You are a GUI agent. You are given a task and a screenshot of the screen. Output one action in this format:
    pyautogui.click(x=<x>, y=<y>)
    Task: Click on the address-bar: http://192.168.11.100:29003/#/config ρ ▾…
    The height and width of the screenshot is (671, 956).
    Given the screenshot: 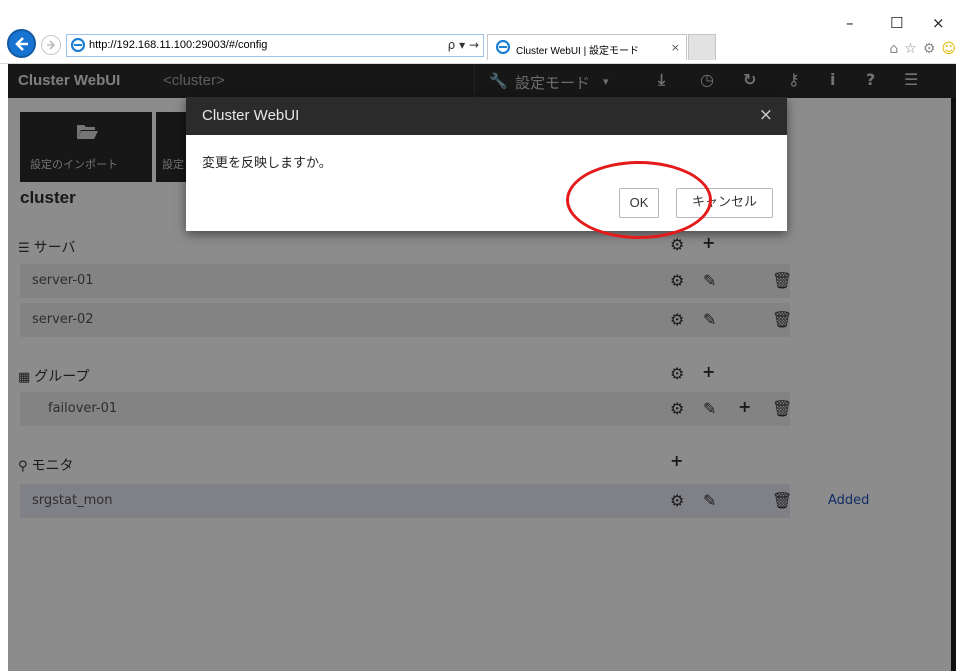 What is the action you would take?
    pyautogui.click(x=275, y=45)
    